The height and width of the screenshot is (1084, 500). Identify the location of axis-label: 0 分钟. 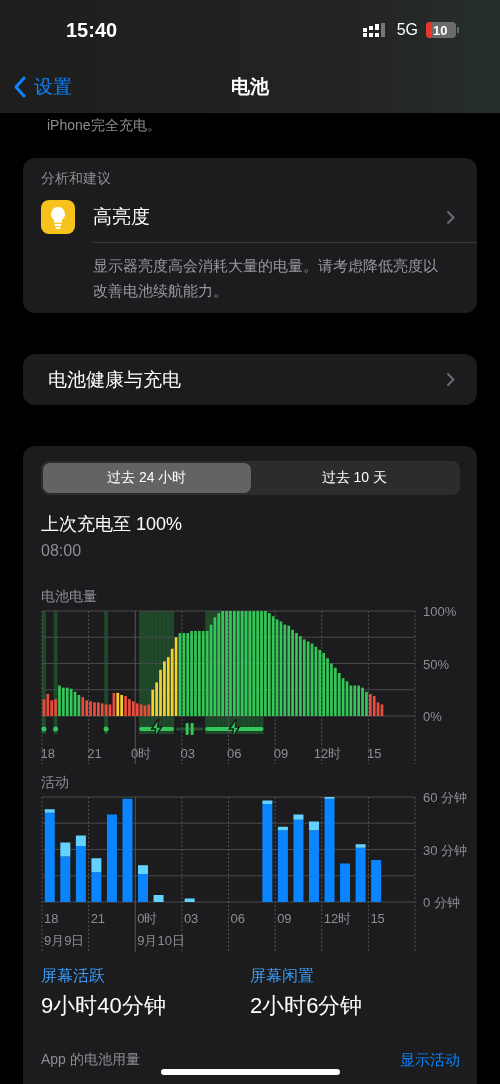
(441, 902).